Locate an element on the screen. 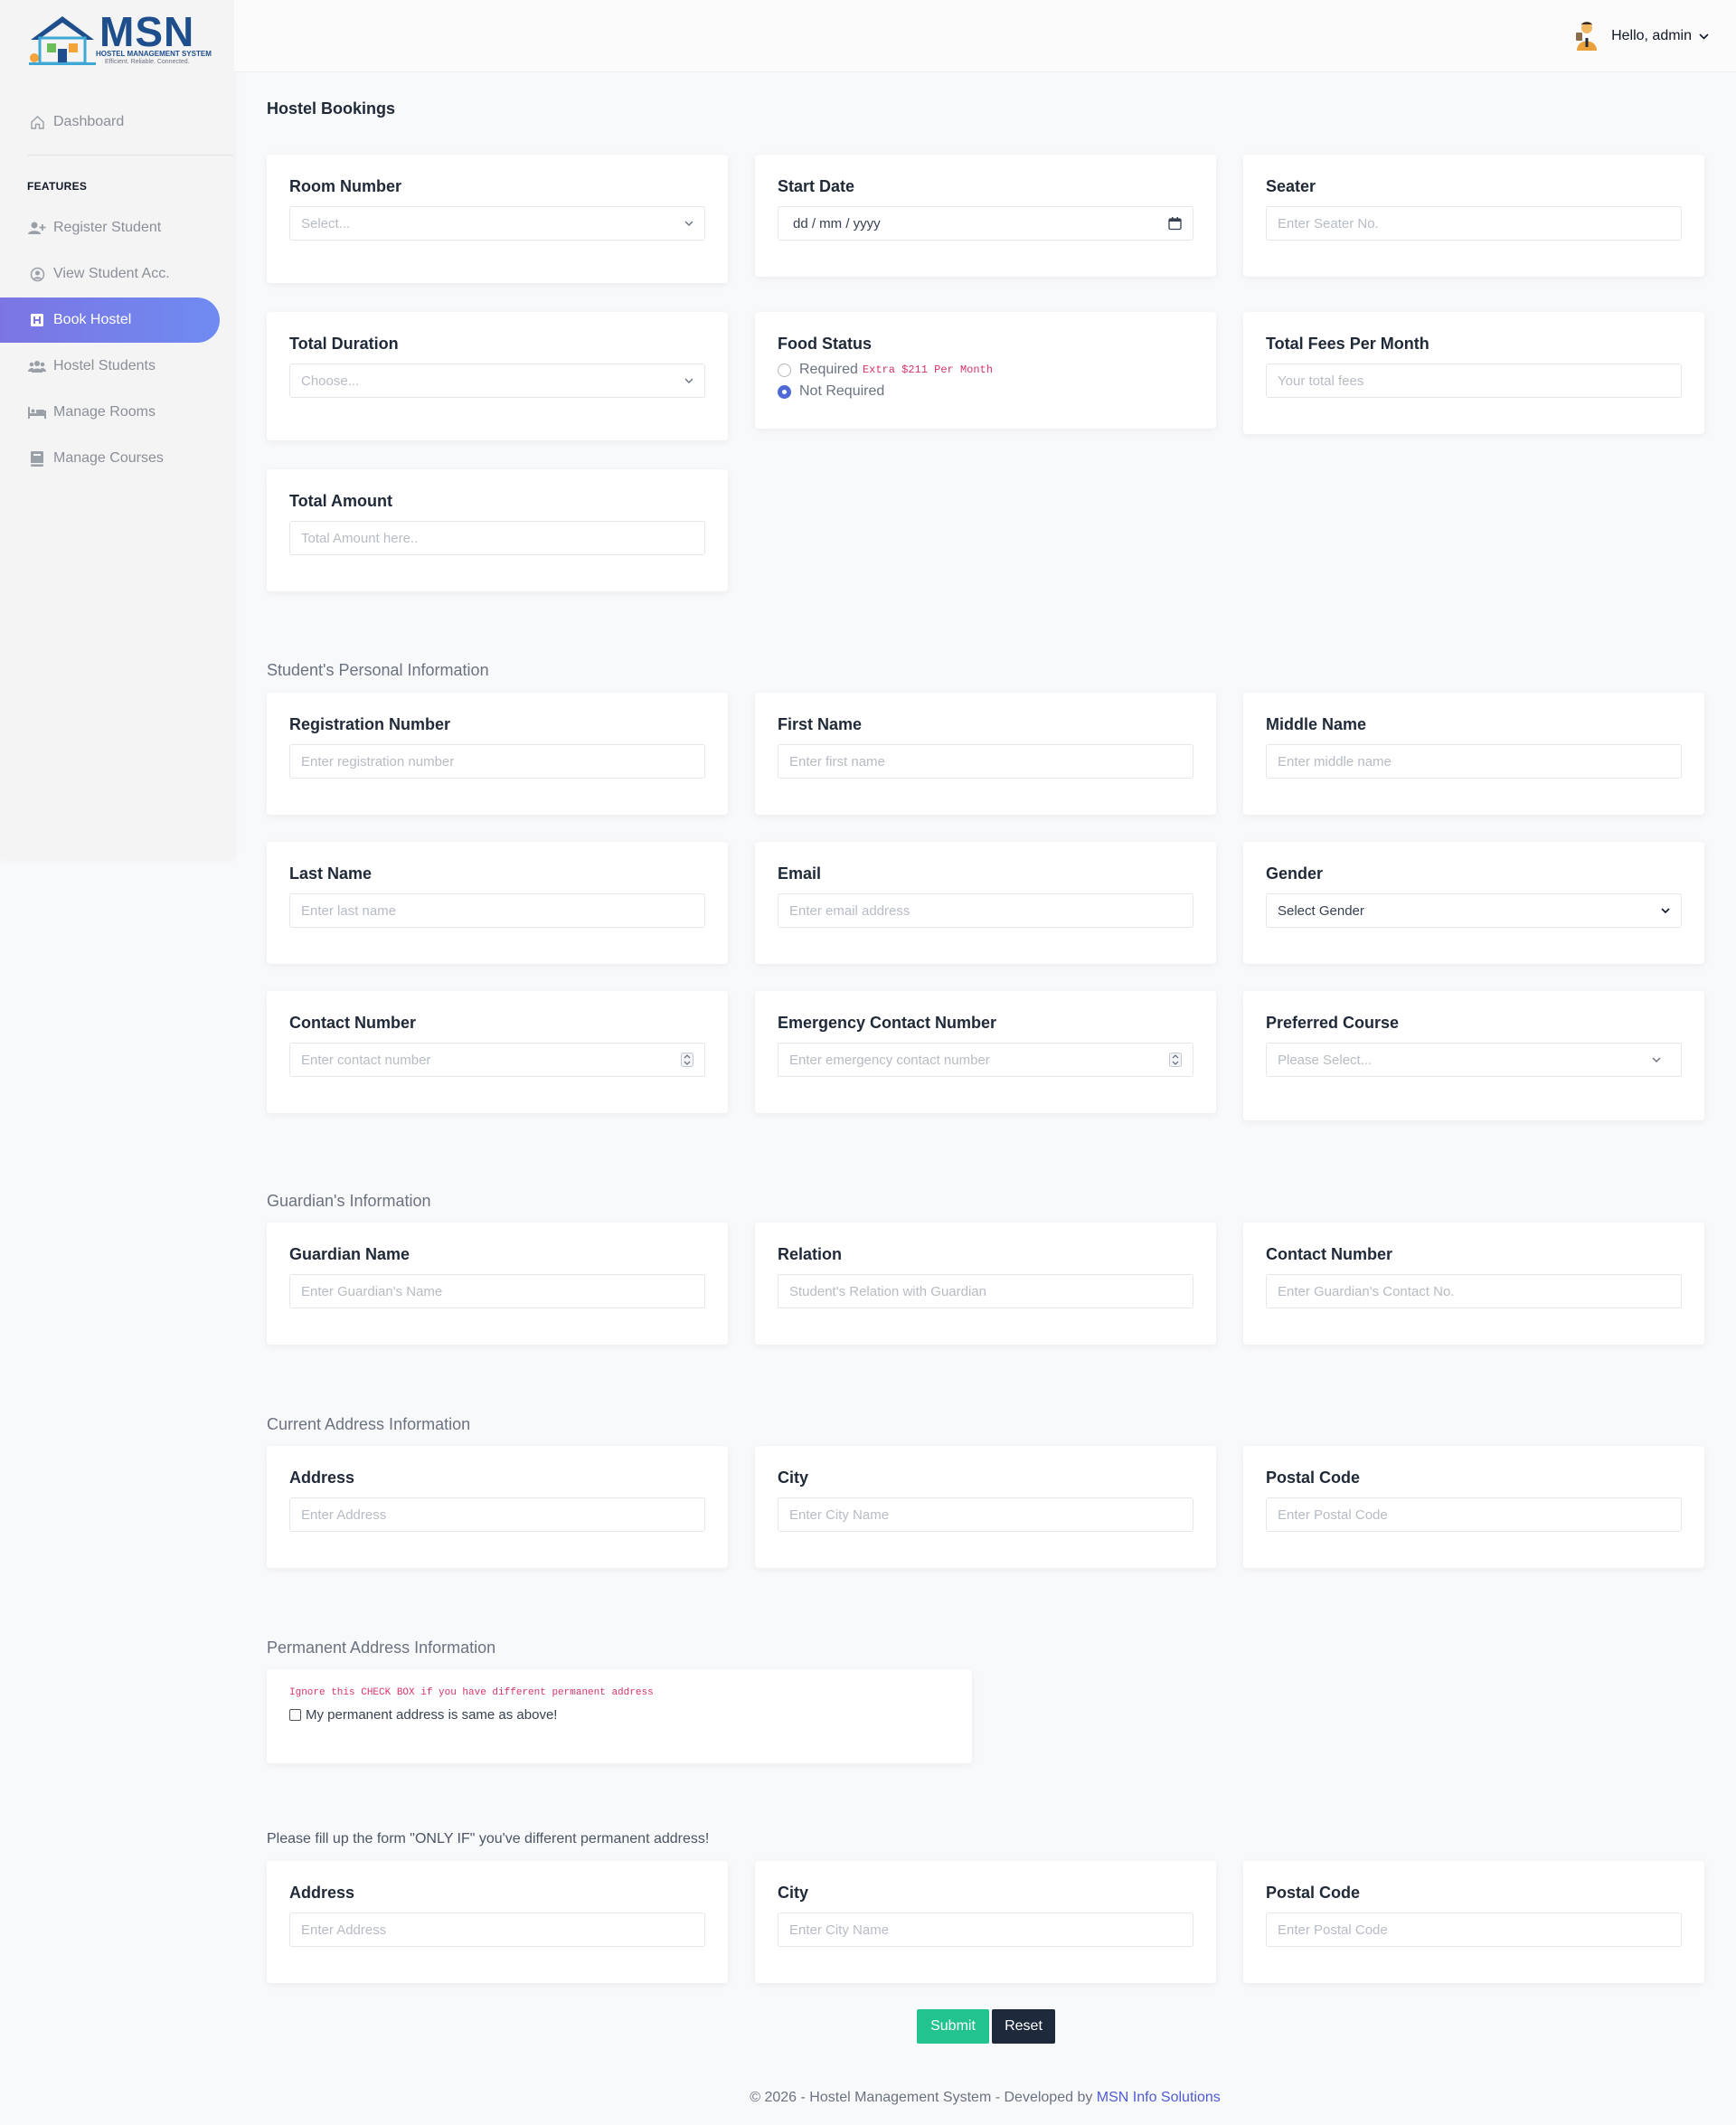 The width and height of the screenshot is (1736, 2125). current-city-input is located at coordinates (986, 1515).